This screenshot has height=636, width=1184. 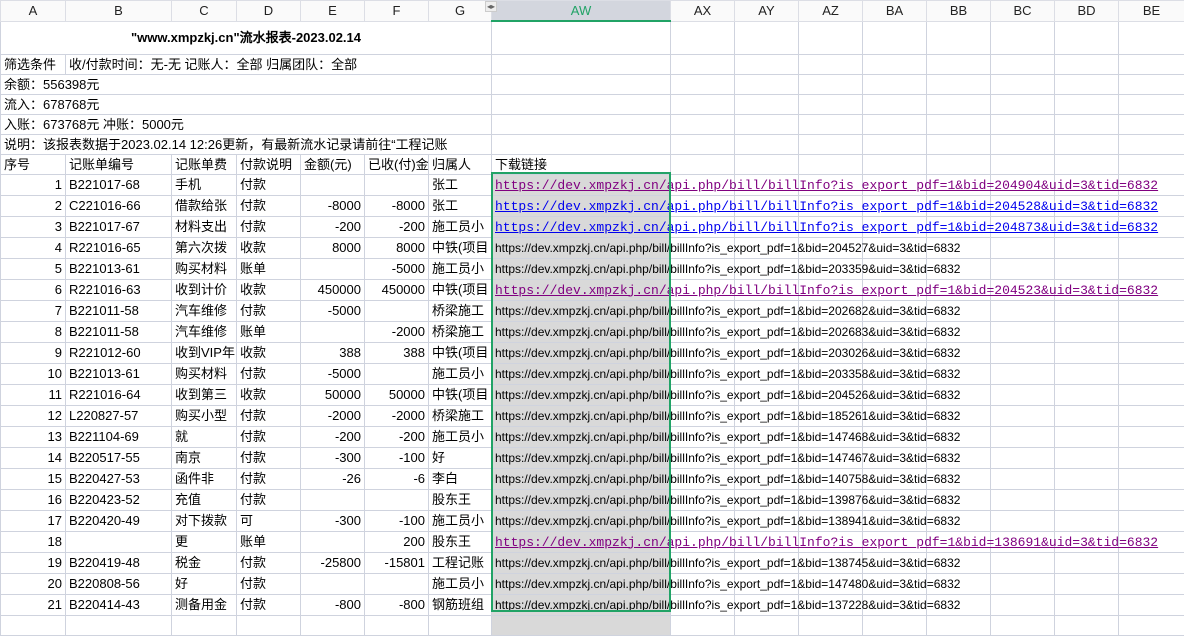 What do you see at coordinates (959, 11) in the screenshot?
I see `column-header-bb: BB` at bounding box center [959, 11].